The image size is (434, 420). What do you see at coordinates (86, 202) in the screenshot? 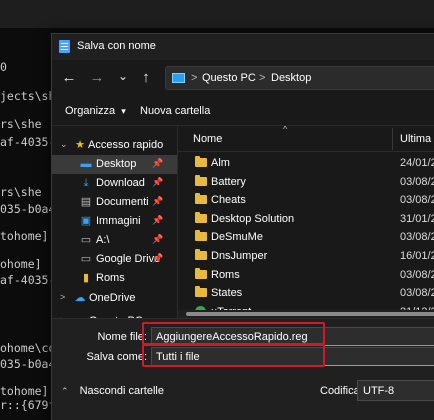
I see `documents-icon: ▤` at bounding box center [86, 202].